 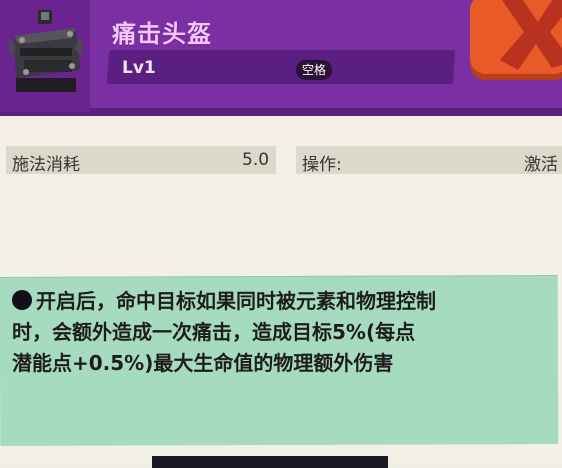 I want to click on hotkey-badge: 空格, so click(x=314, y=70).